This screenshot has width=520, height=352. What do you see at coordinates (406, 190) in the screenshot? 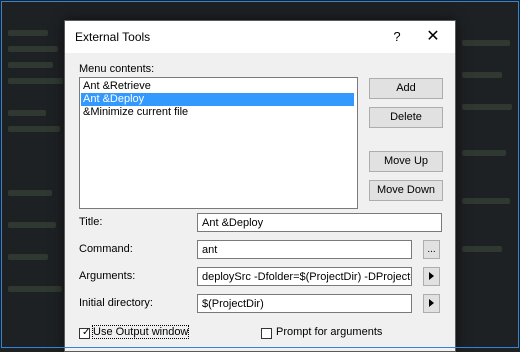
I see `move-down-button: Move Down` at bounding box center [406, 190].